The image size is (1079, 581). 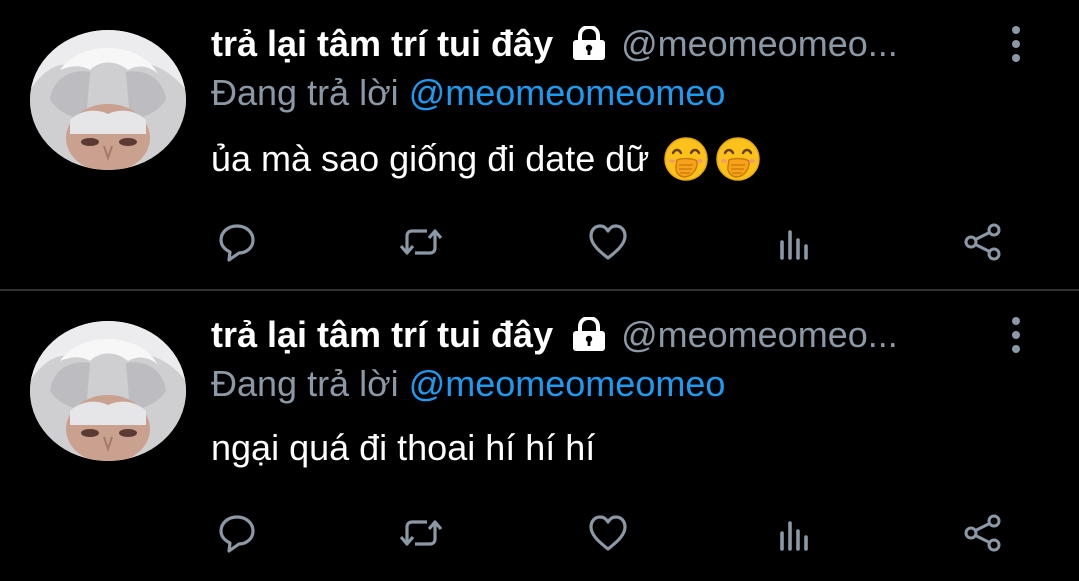 I want to click on tweet-text: ngại quá đi thoai hí hí hí, so click(x=403, y=448).